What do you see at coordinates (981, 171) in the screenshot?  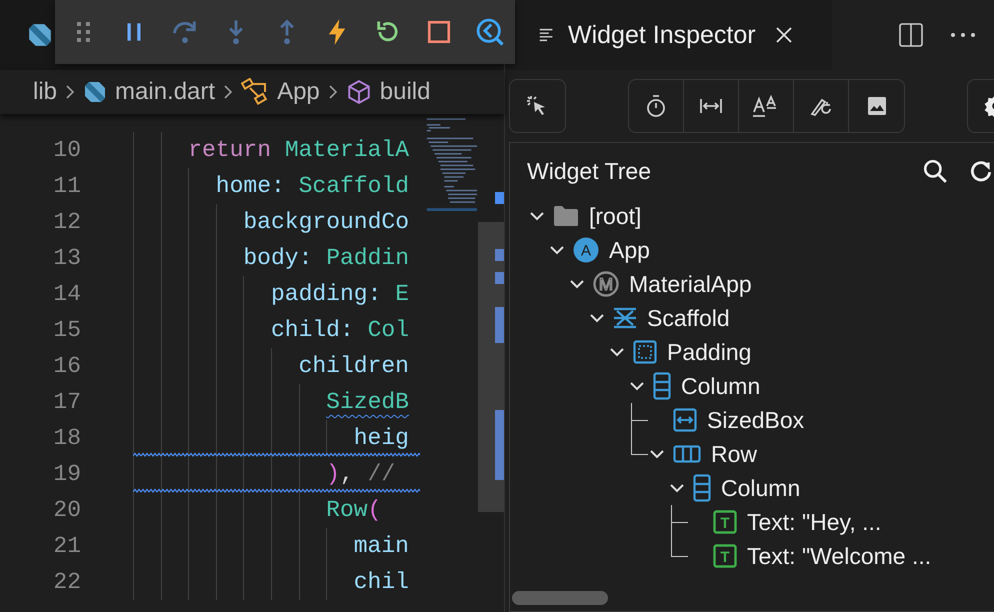 I see `refresh-icon` at bounding box center [981, 171].